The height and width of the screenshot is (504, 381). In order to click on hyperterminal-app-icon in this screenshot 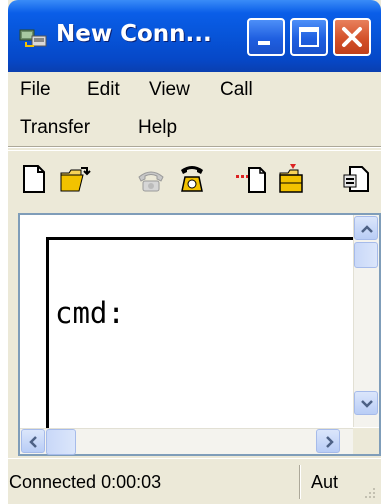, I will do `click(33, 38)`.